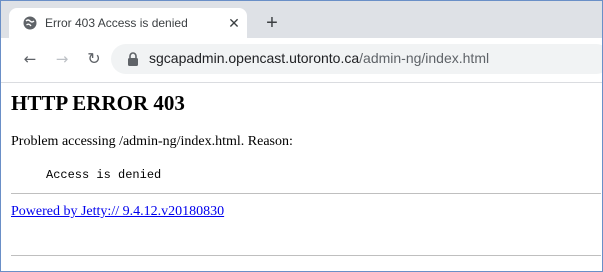  What do you see at coordinates (424, 58) in the screenshot?
I see `url-path: /admin-ng/index.html` at bounding box center [424, 58].